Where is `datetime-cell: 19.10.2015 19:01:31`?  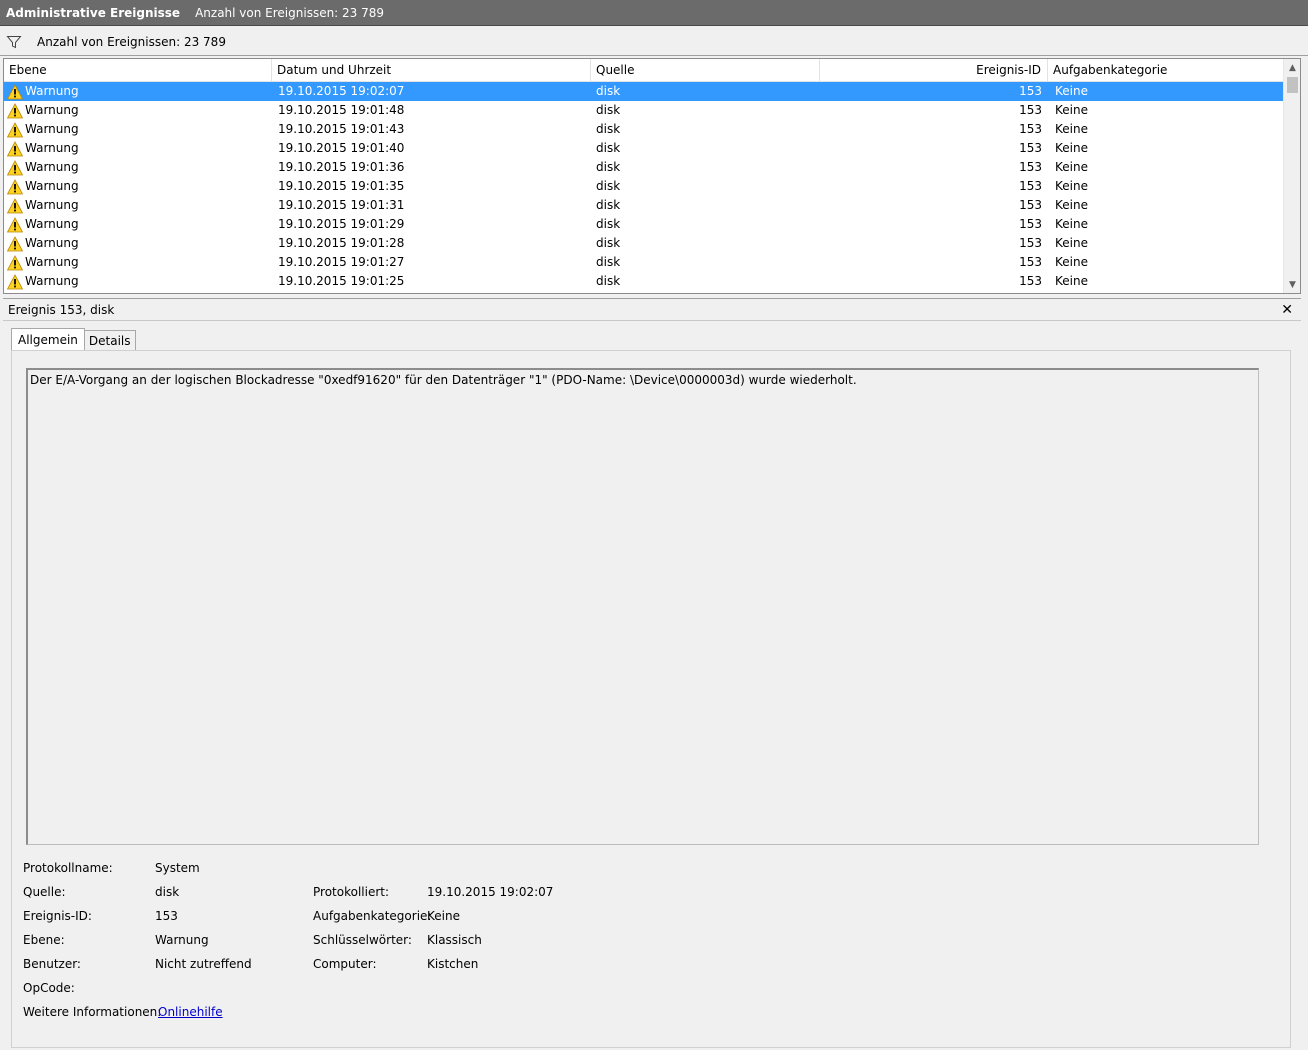 datetime-cell: 19.10.2015 19:01:31 is located at coordinates (341, 205).